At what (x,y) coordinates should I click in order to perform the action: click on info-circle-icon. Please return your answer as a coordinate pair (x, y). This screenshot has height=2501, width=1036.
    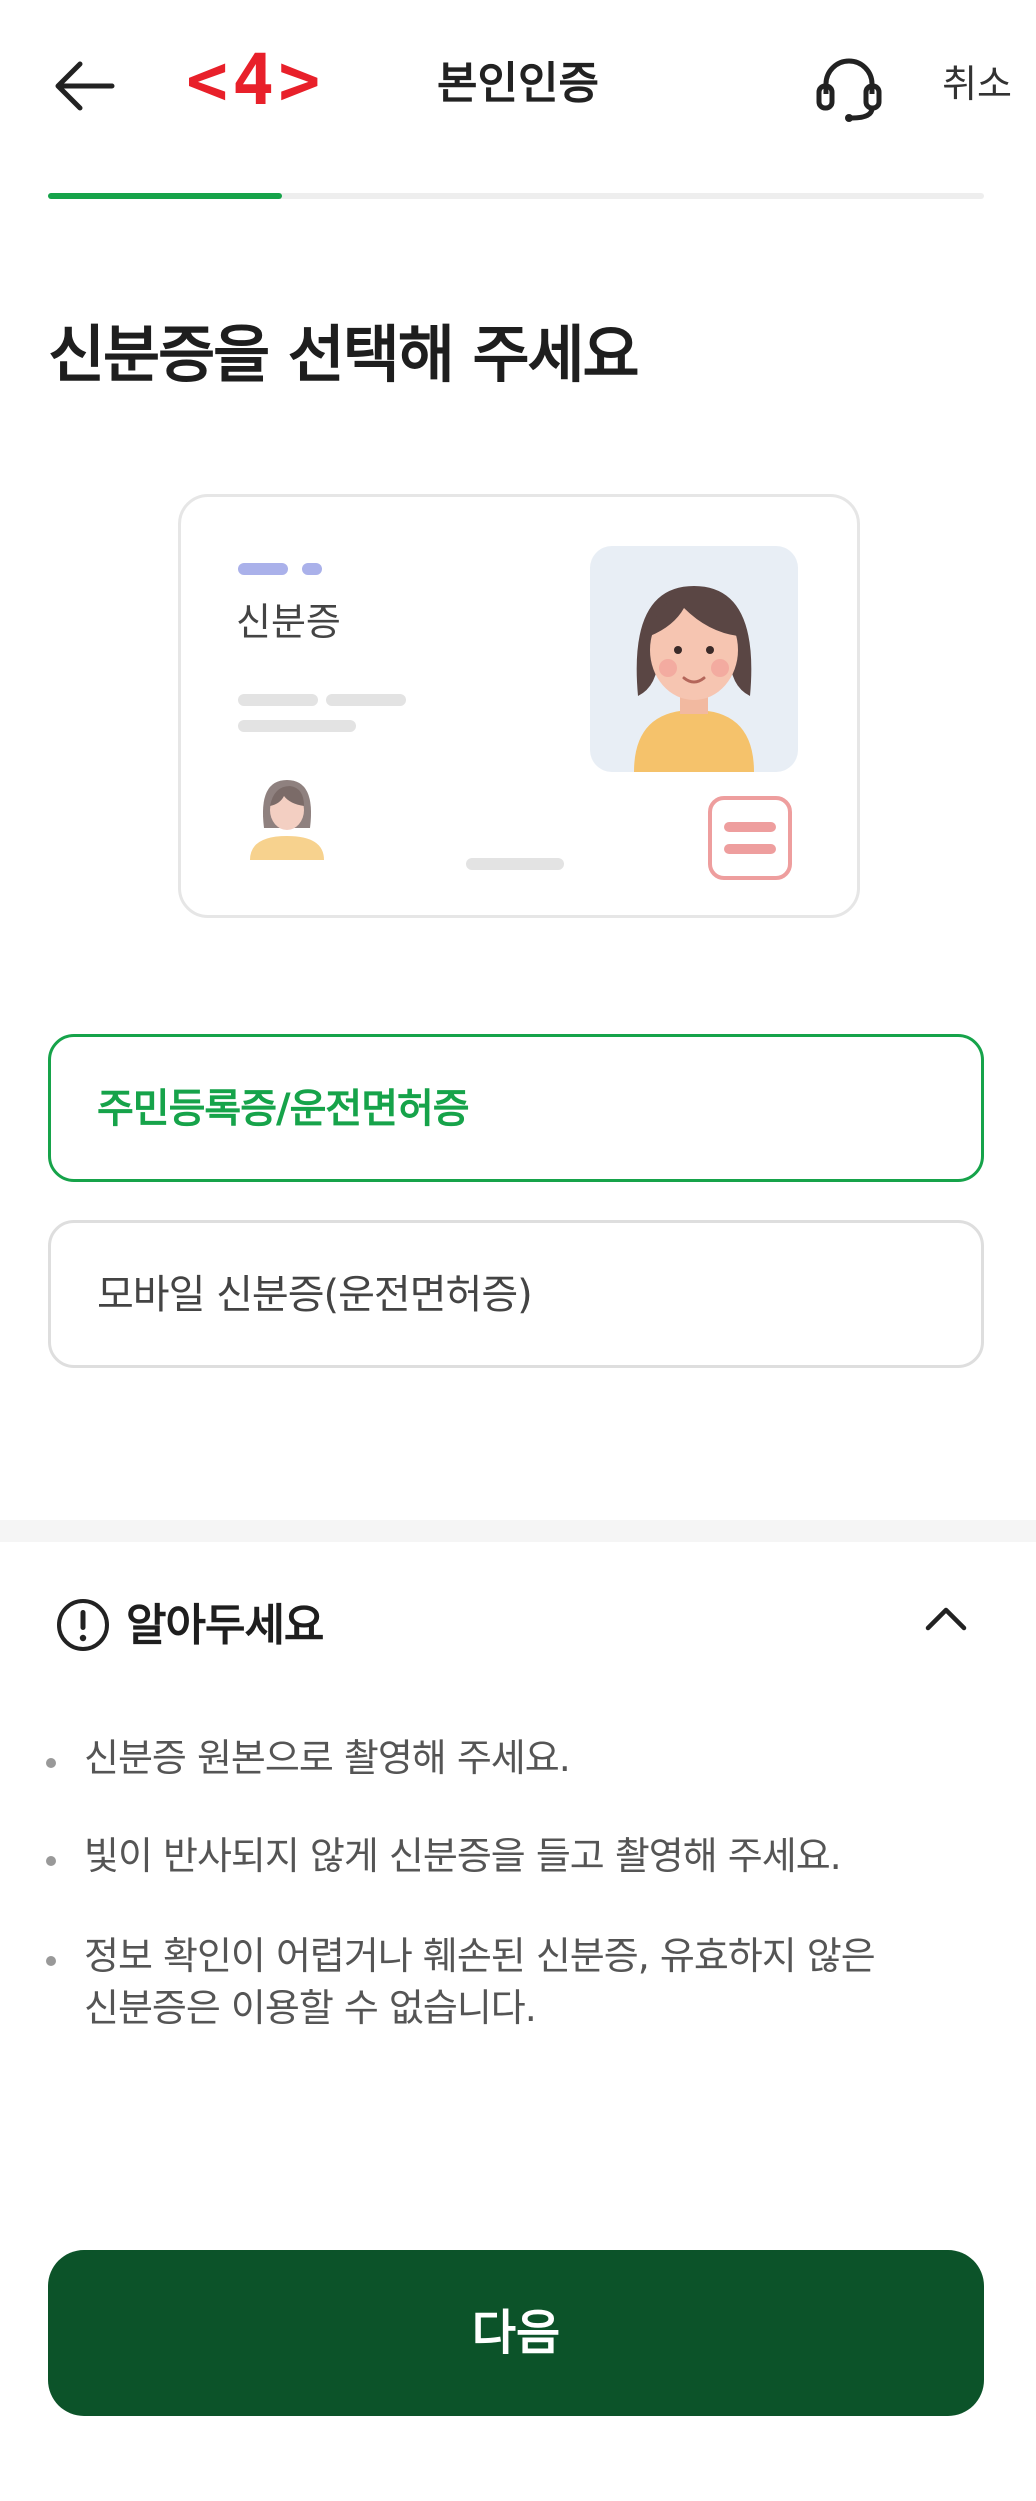
    Looking at the image, I should click on (83, 1625).